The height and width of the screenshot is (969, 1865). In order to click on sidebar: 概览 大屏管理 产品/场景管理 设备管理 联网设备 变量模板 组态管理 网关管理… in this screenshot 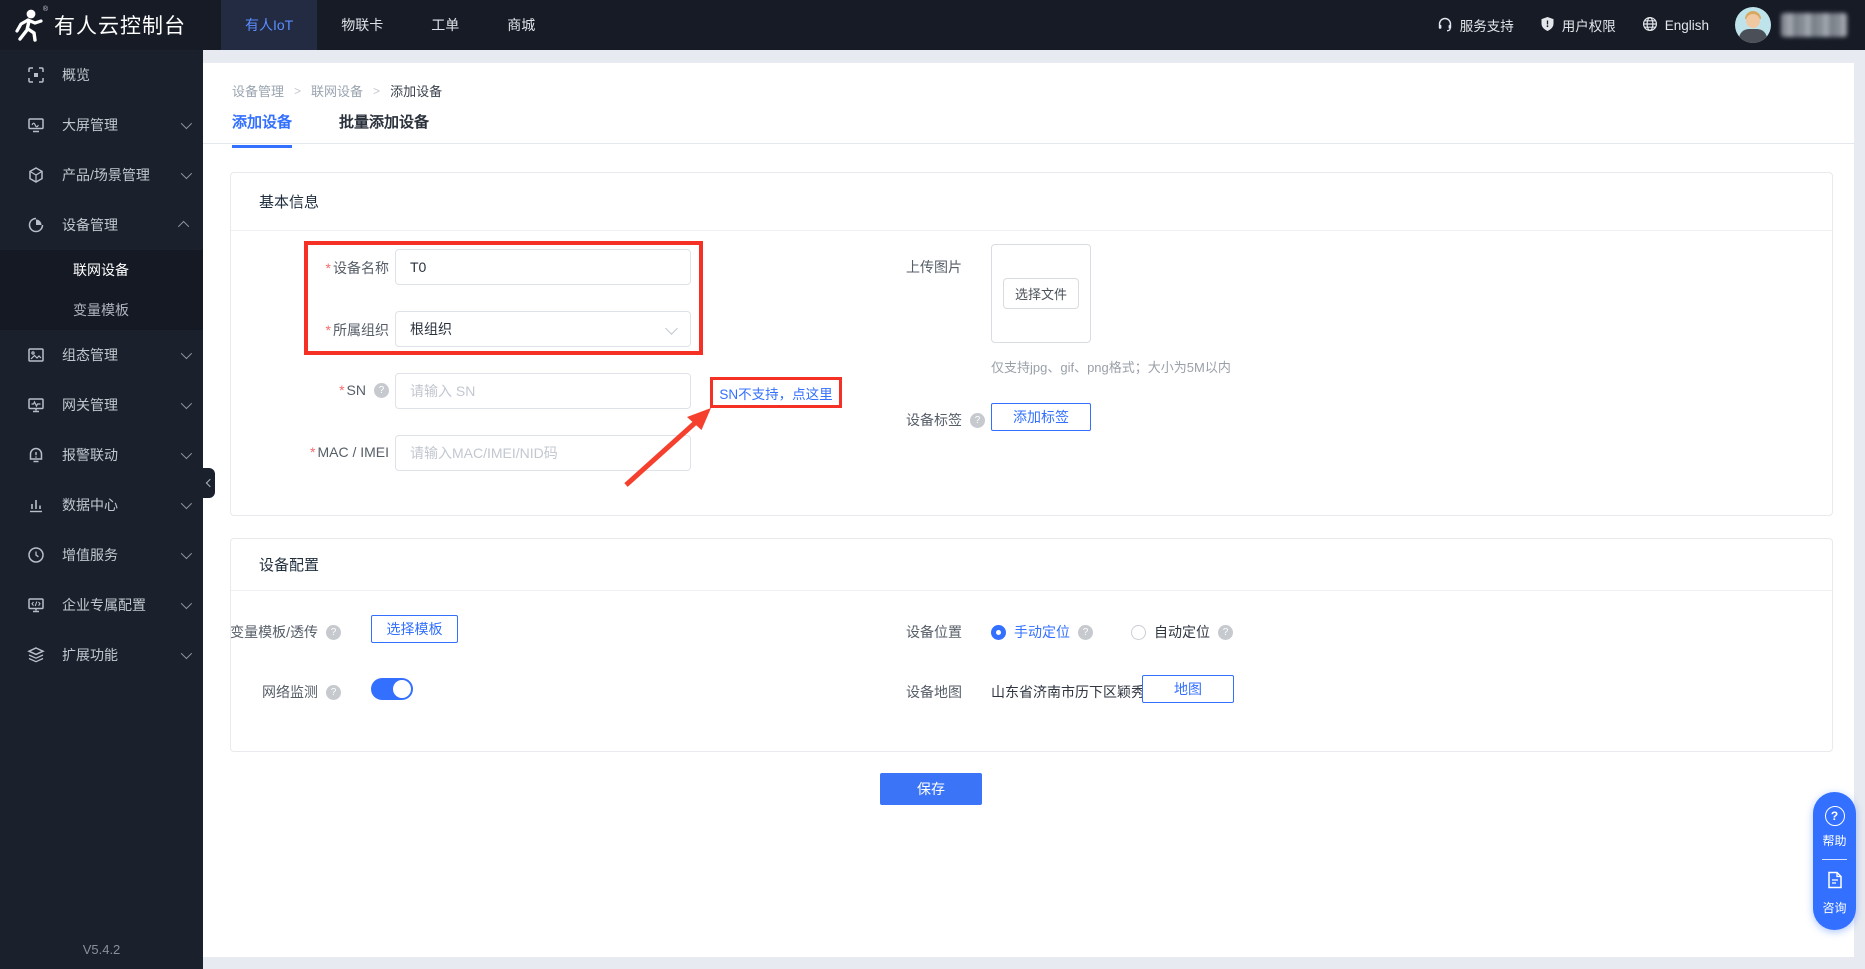, I will do `click(101, 509)`.